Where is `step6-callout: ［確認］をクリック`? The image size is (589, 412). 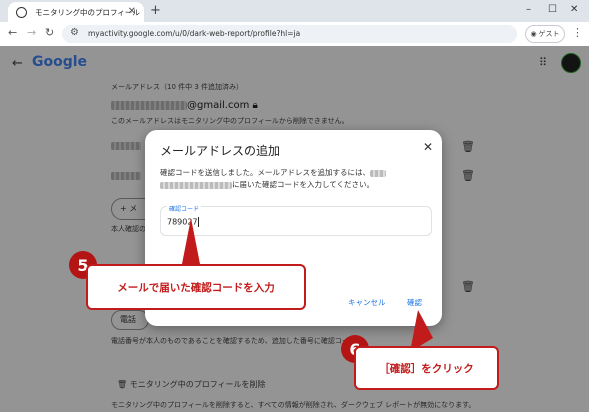
step6-callout: ［確認］をクリック is located at coordinates (426, 368).